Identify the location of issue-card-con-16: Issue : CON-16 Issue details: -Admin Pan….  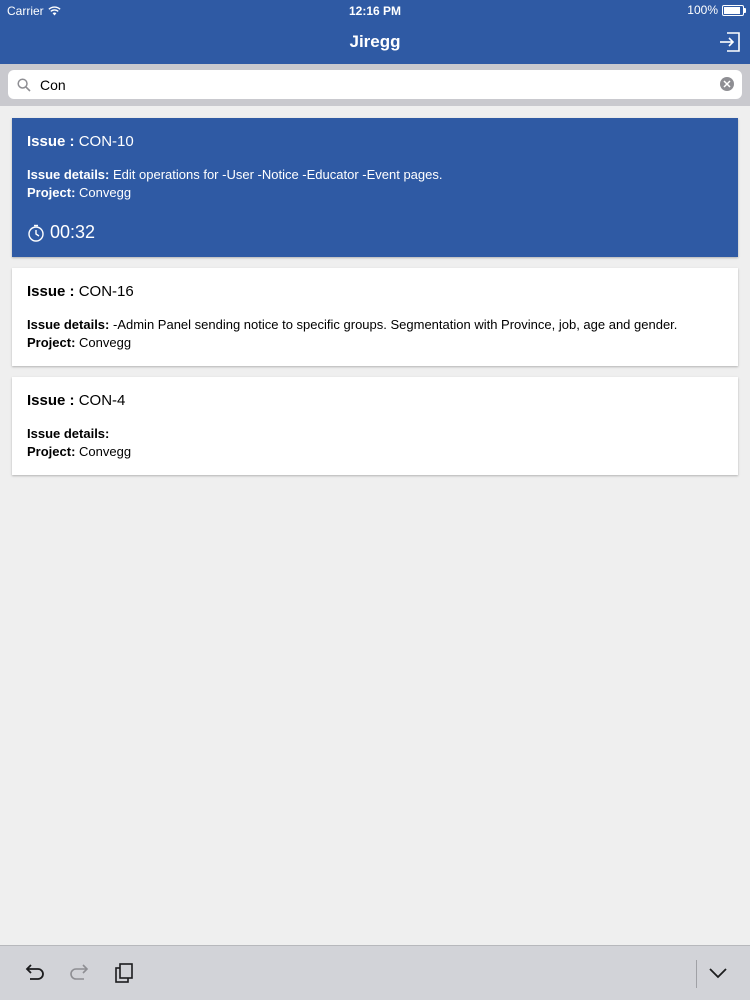
(375, 317).